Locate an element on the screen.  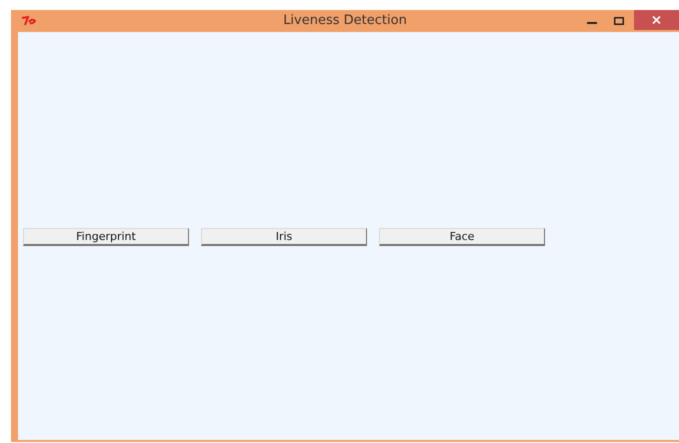
button: Face is located at coordinates (462, 237).